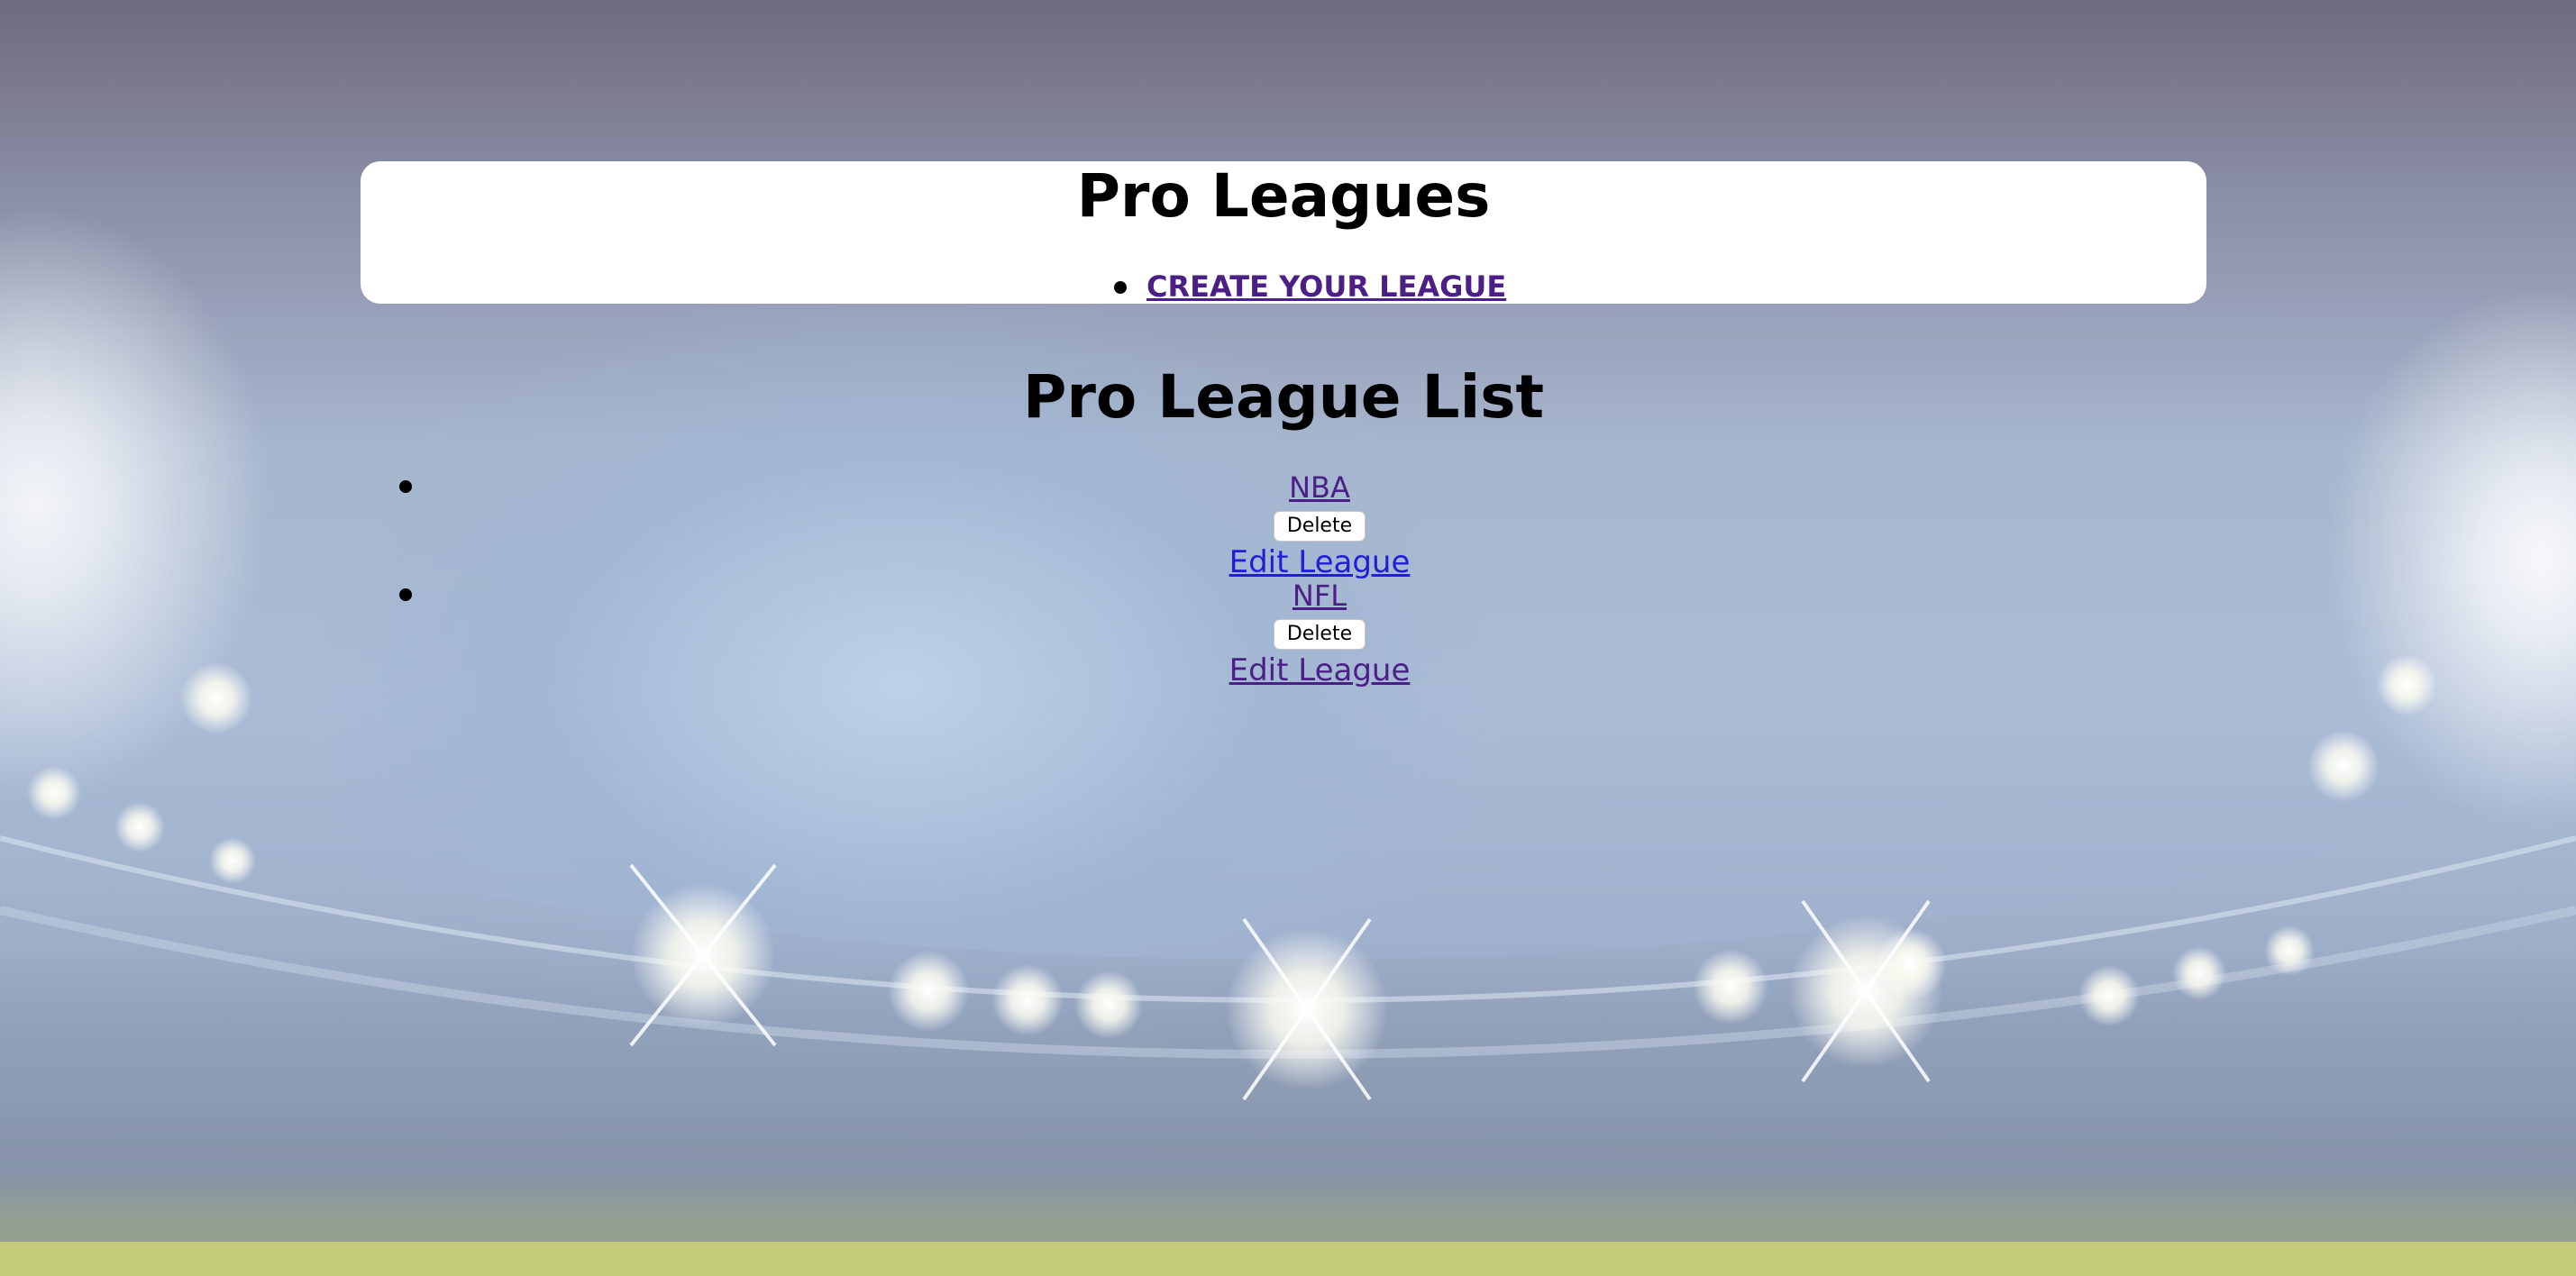 This screenshot has width=2576, height=1276. I want to click on league-entry: NFL Delete Edit League, so click(1319, 631).